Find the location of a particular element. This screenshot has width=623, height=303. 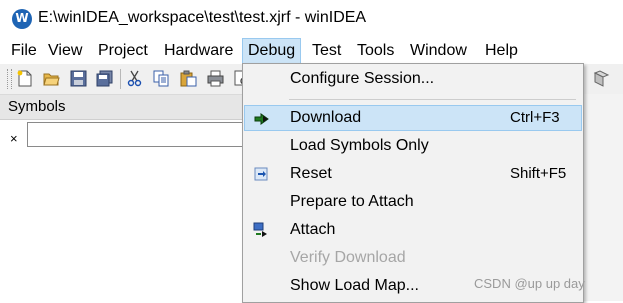

watermark: CSDN @up up day is located at coordinates (529, 283).